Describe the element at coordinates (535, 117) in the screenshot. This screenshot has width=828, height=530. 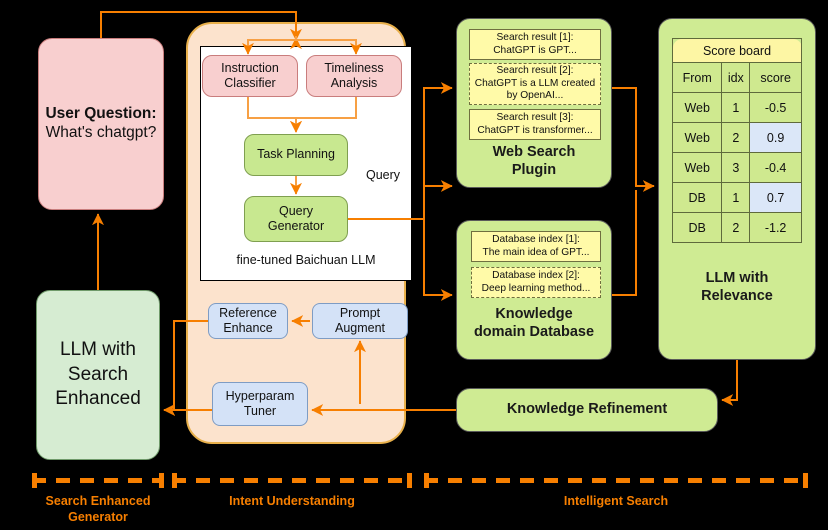
I see `search-result-title: Search result [3]:` at that location.